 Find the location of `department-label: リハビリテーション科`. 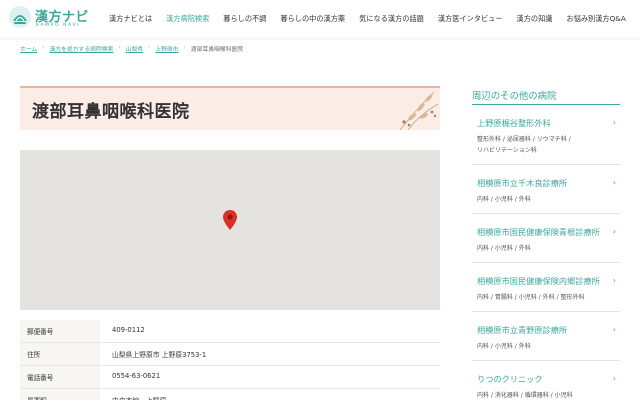

department-label: リハビリテーション科 is located at coordinates (507, 150).